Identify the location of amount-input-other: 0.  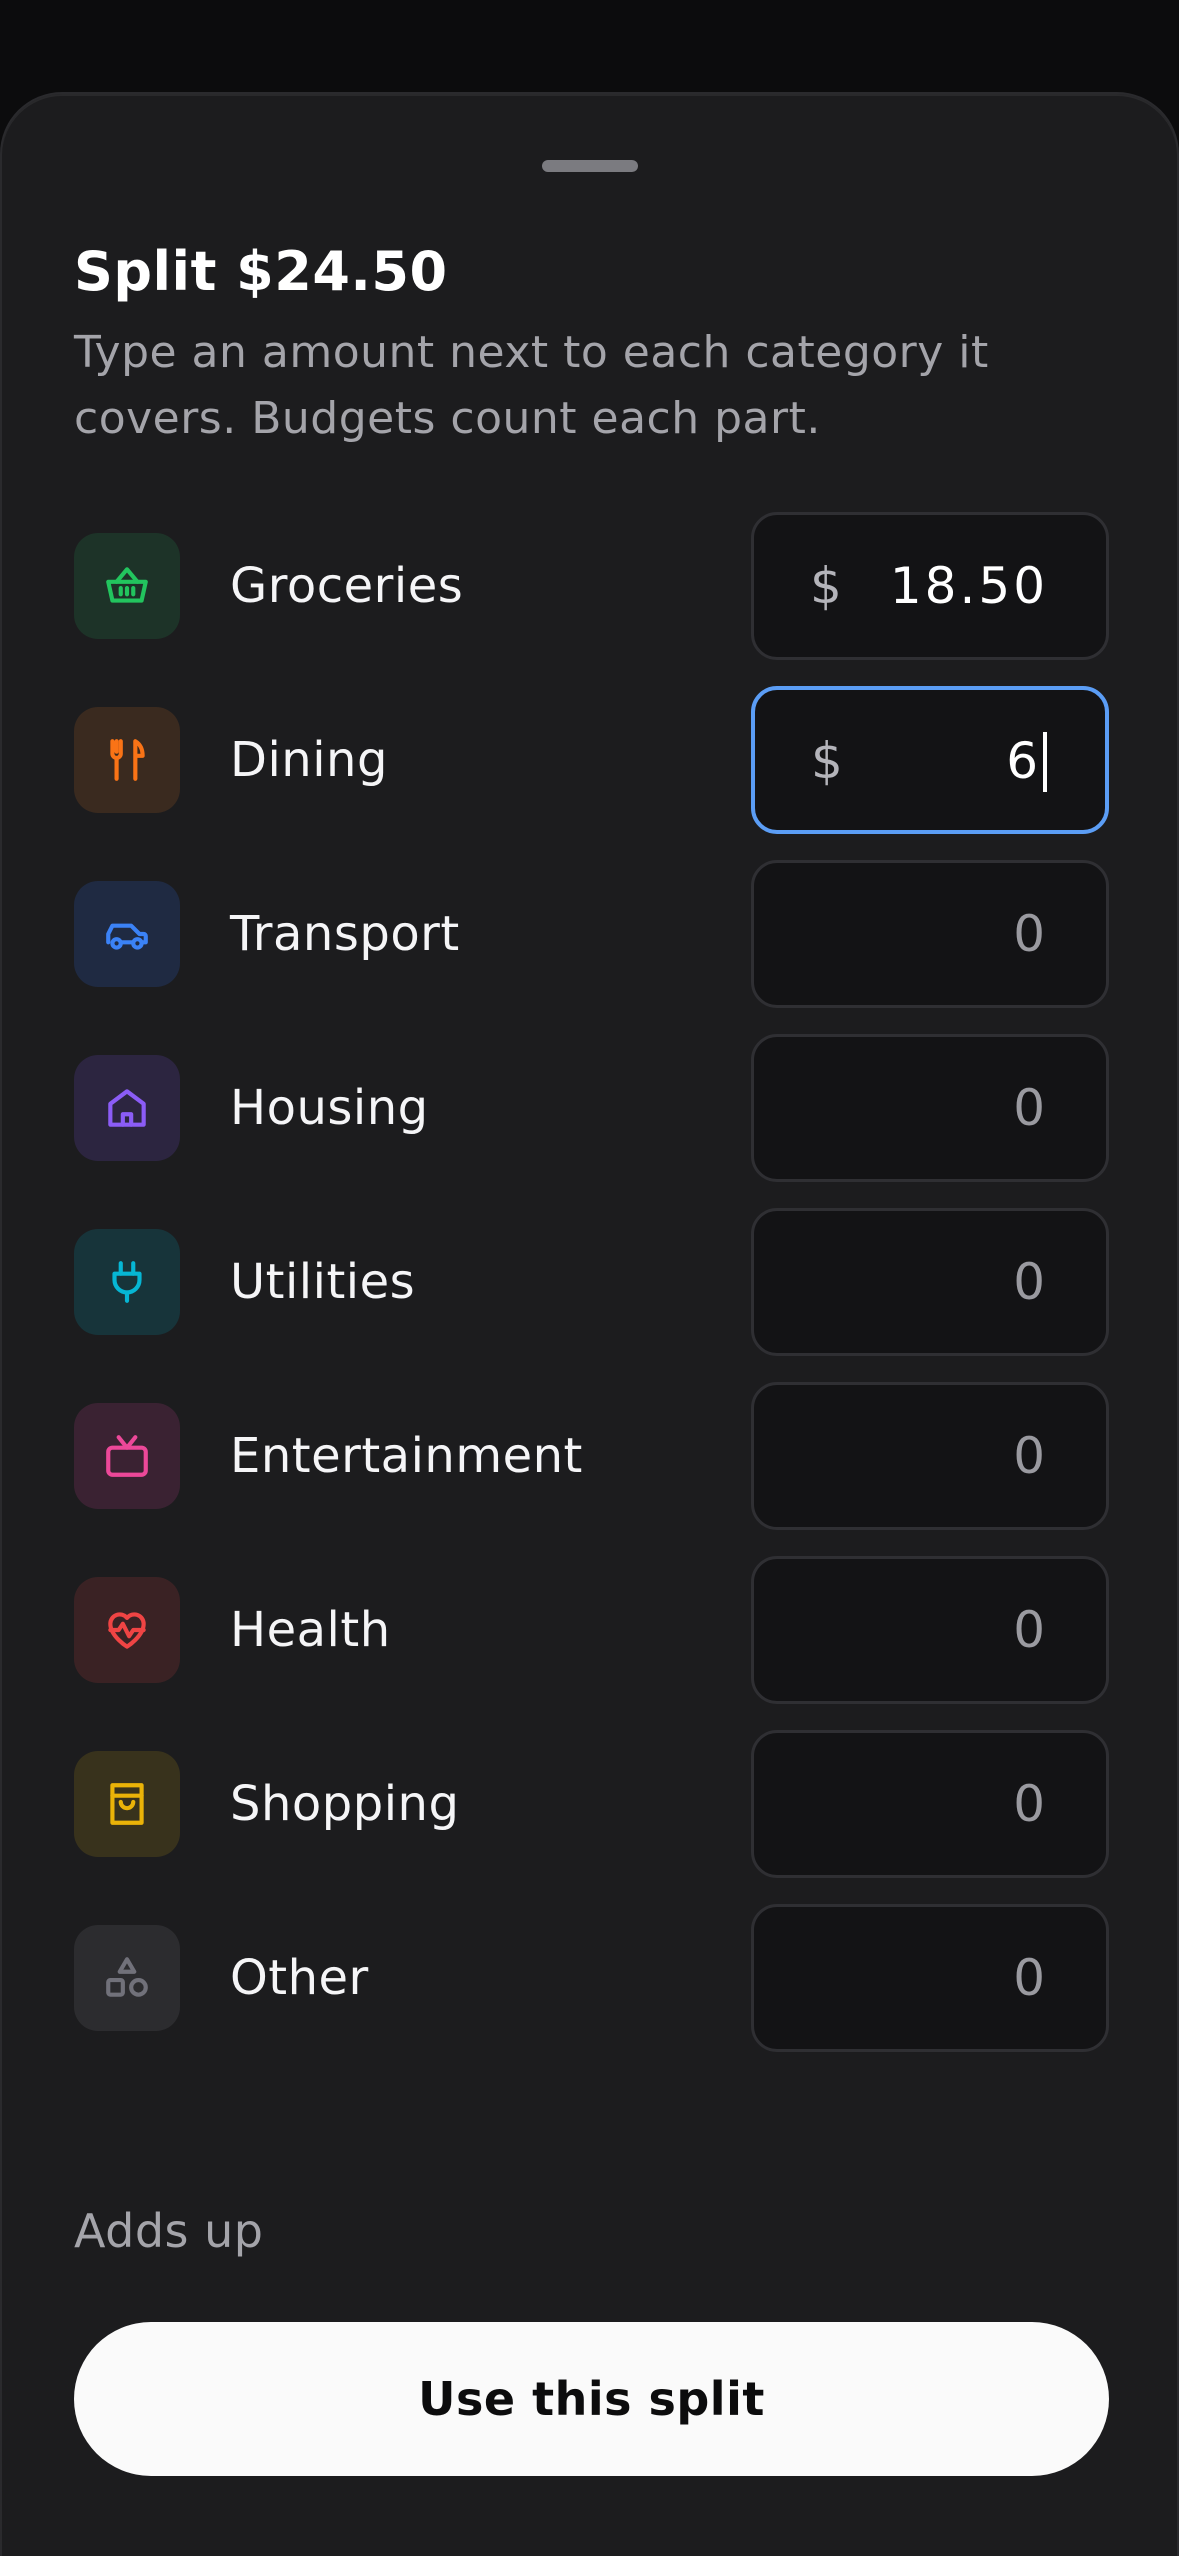
(930, 1978).